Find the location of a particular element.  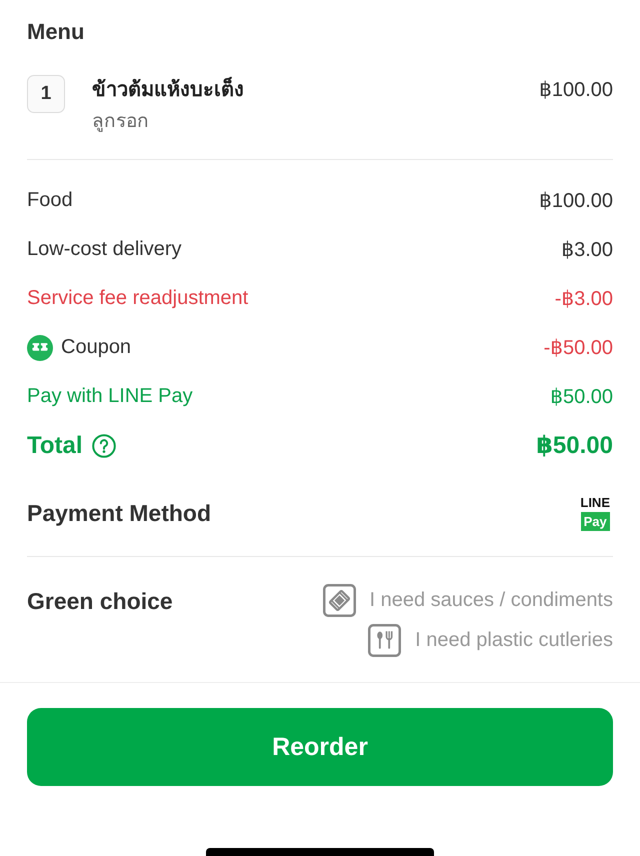

logo-wordmark: LINE is located at coordinates (595, 503).